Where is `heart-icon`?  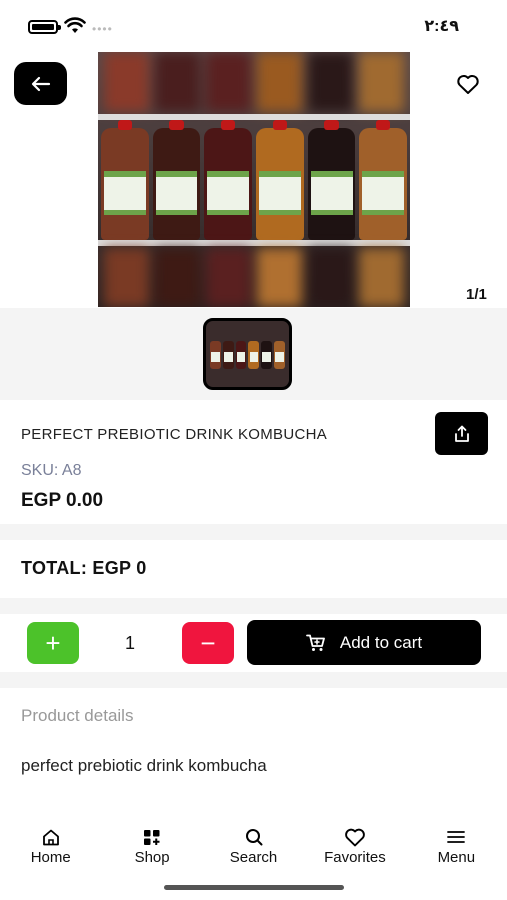
heart-icon is located at coordinates (355, 837).